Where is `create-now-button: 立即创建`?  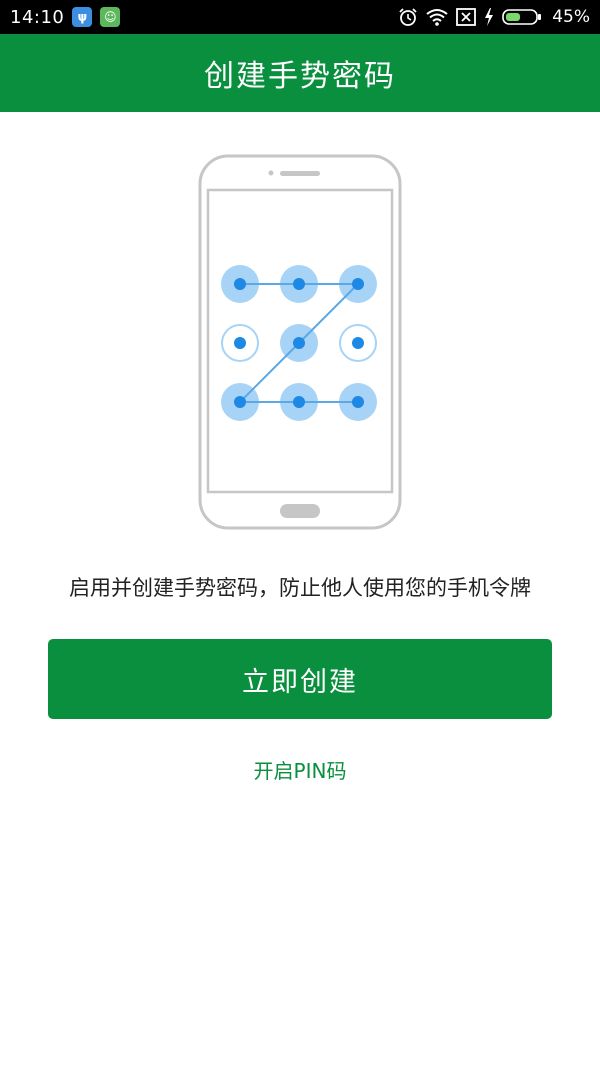
create-now-button: 立即创建 is located at coordinates (300, 679).